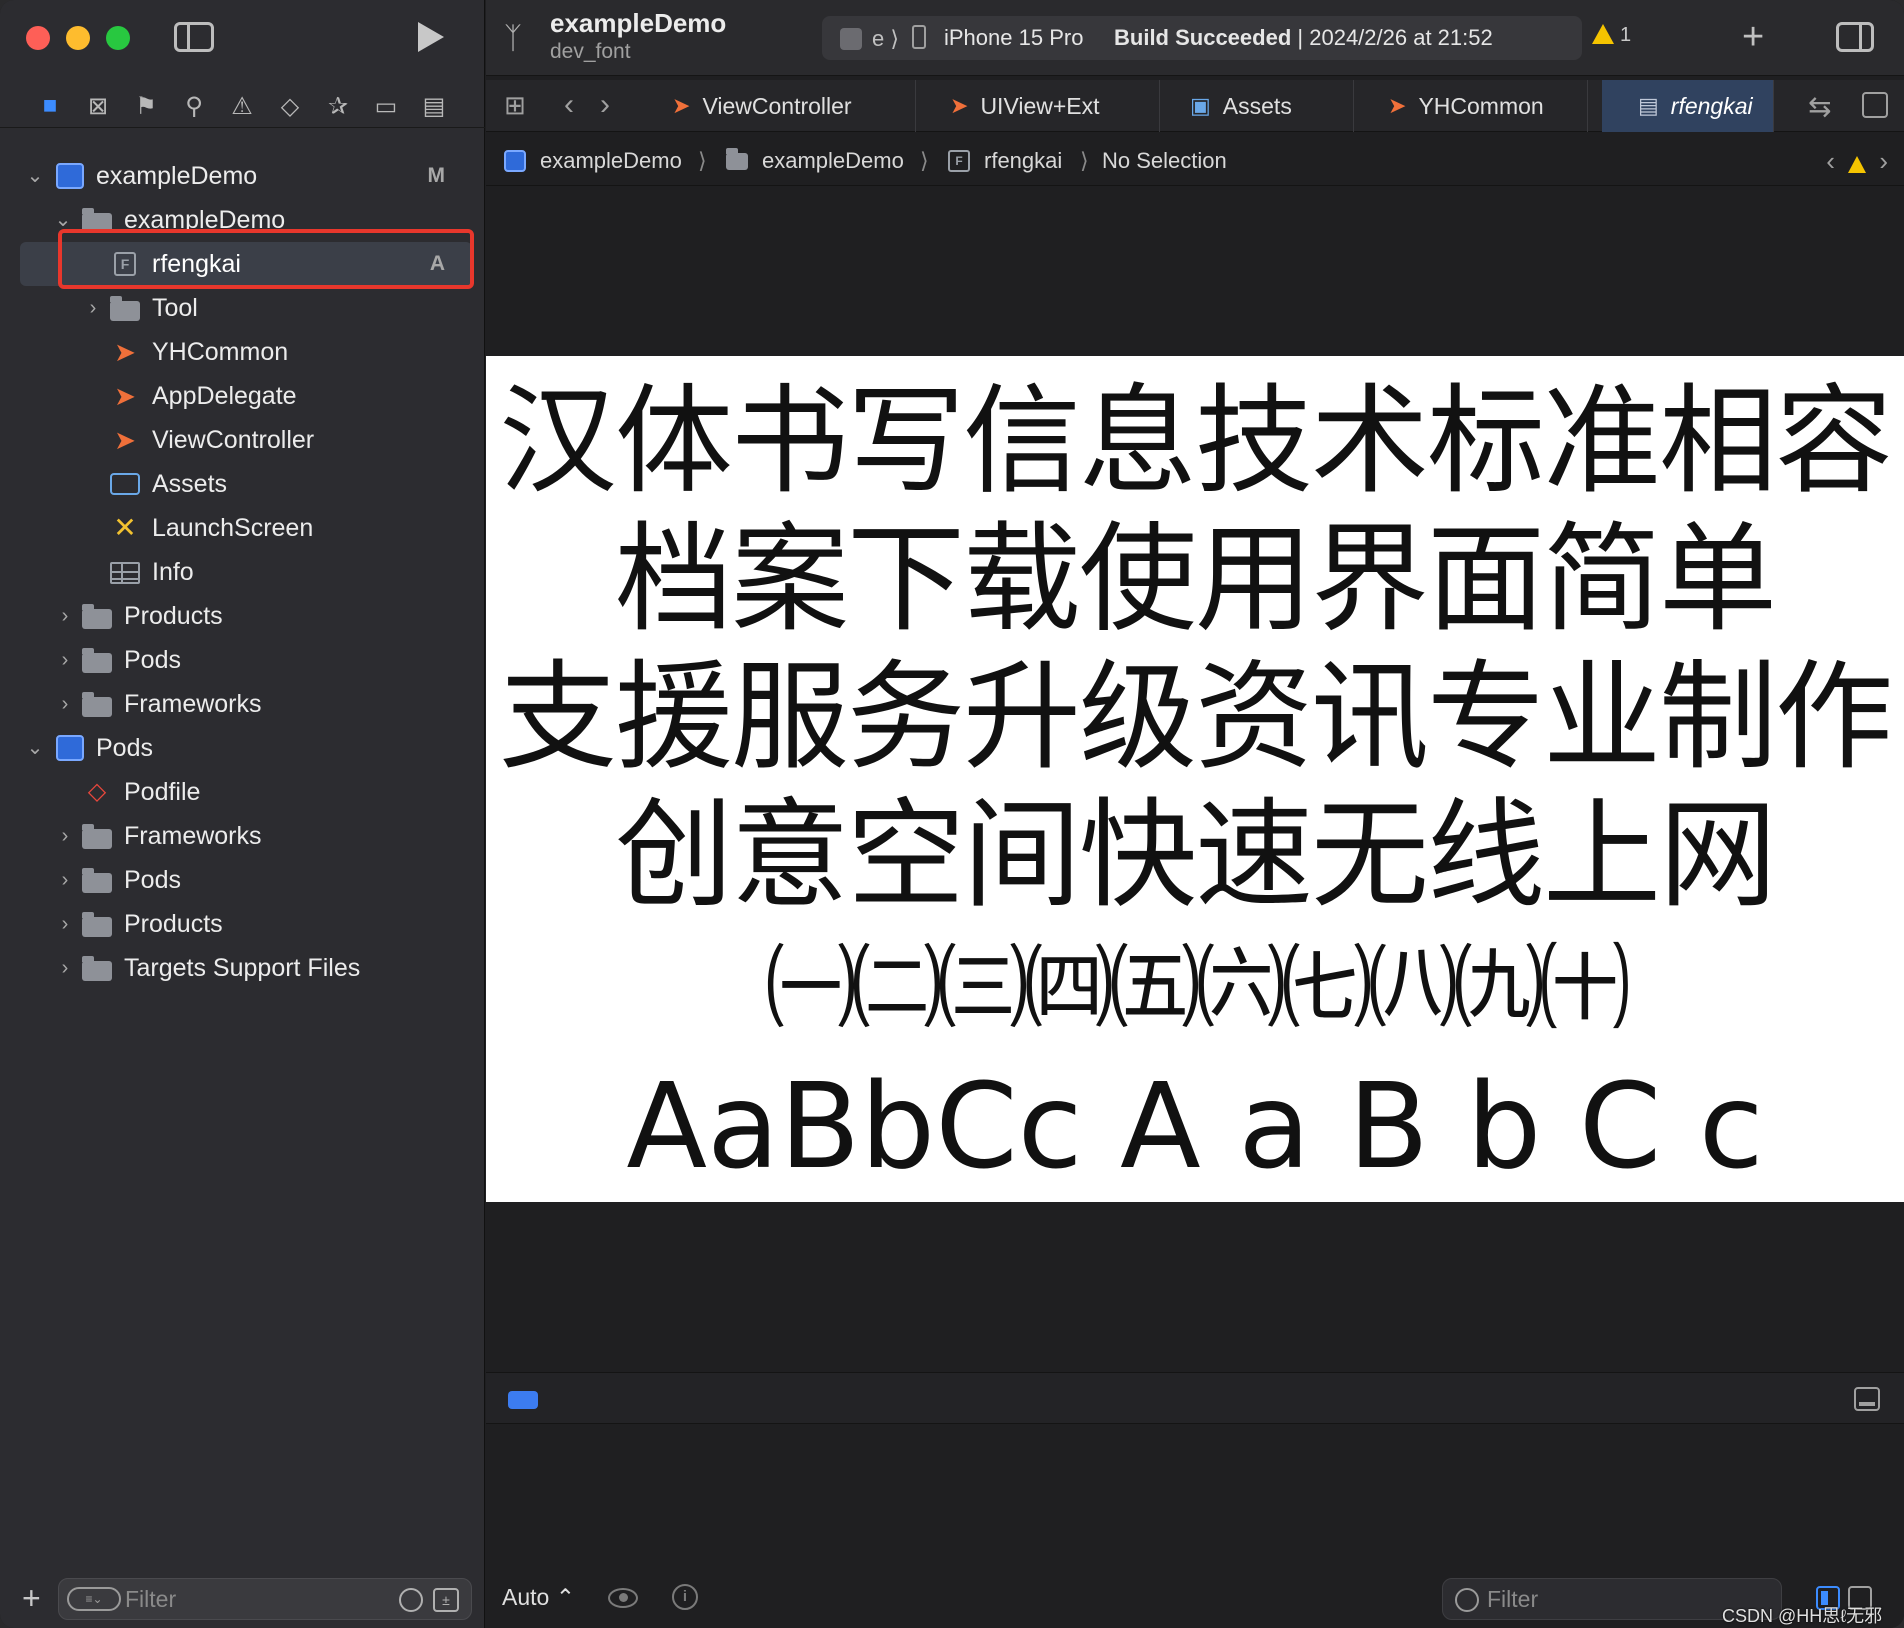 The width and height of the screenshot is (1904, 1628). What do you see at coordinates (194, 37) in the screenshot?
I see `sidebar-toggle-icon` at bounding box center [194, 37].